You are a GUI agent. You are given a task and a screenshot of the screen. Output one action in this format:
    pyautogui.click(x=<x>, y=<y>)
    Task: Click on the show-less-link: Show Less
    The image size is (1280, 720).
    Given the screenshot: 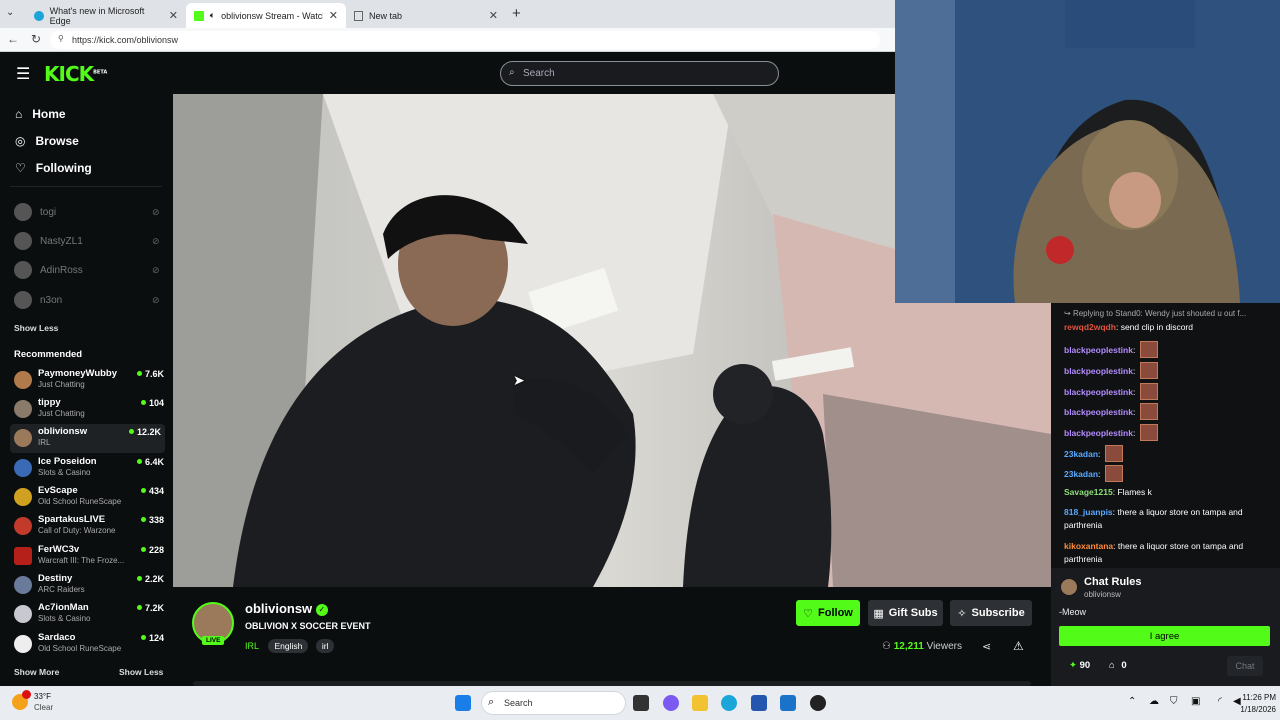 What is the action you would take?
    pyautogui.click(x=141, y=672)
    